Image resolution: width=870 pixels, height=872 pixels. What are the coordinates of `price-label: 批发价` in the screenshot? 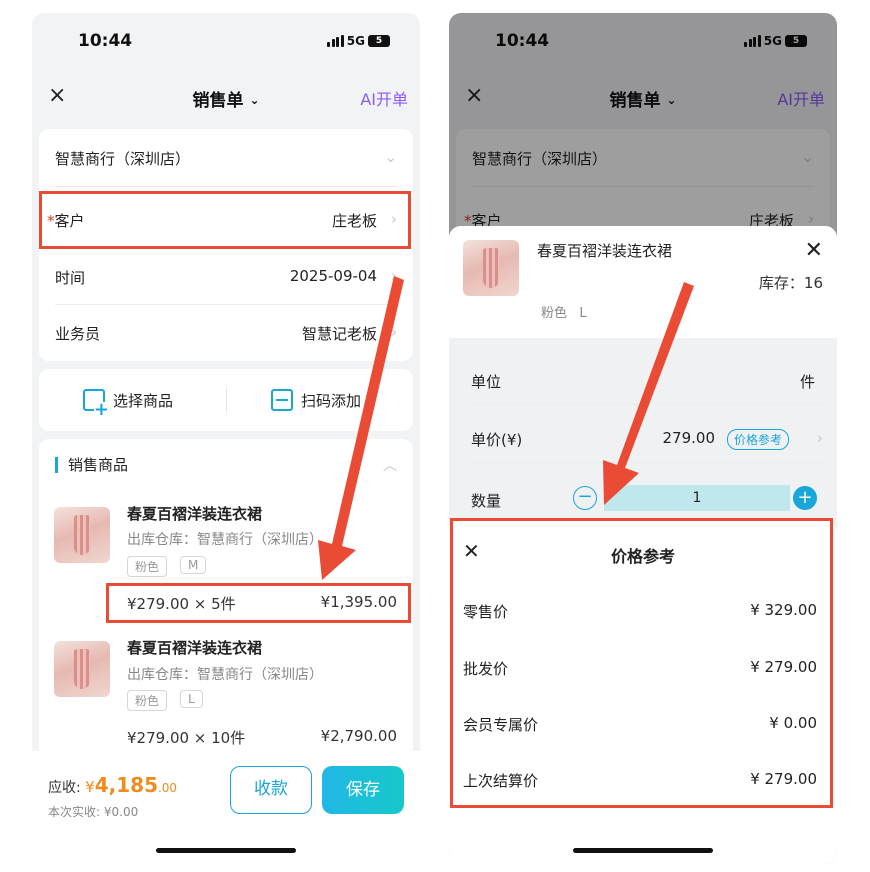 It's located at (486, 669).